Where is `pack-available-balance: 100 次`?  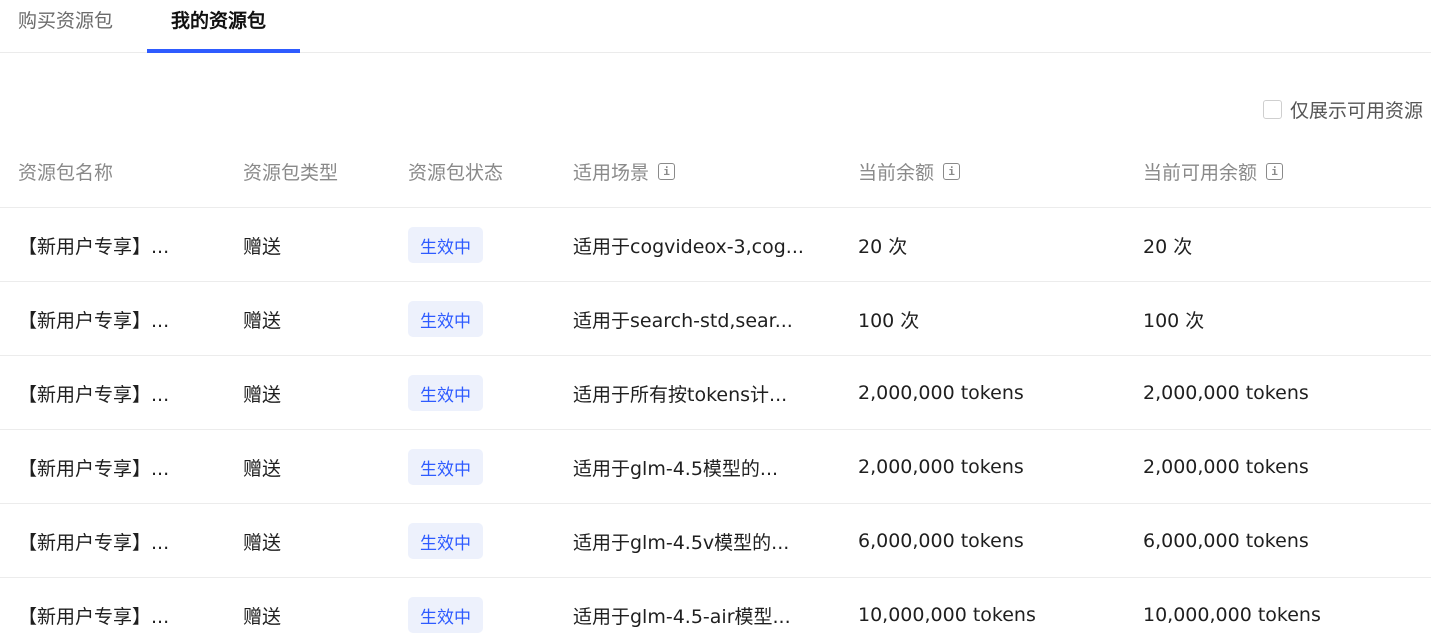 pack-available-balance: 100 次 is located at coordinates (1174, 320).